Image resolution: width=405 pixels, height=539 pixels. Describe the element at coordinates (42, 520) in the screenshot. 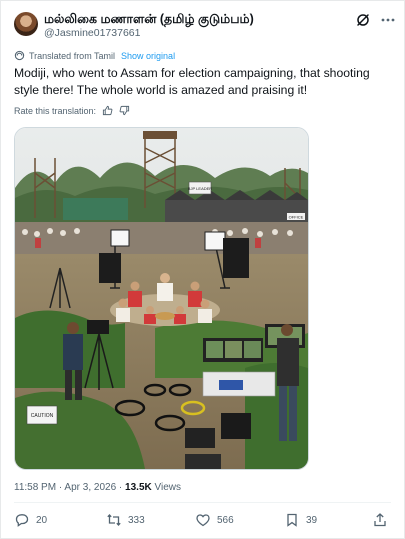

I see `reply-count: 20` at that location.